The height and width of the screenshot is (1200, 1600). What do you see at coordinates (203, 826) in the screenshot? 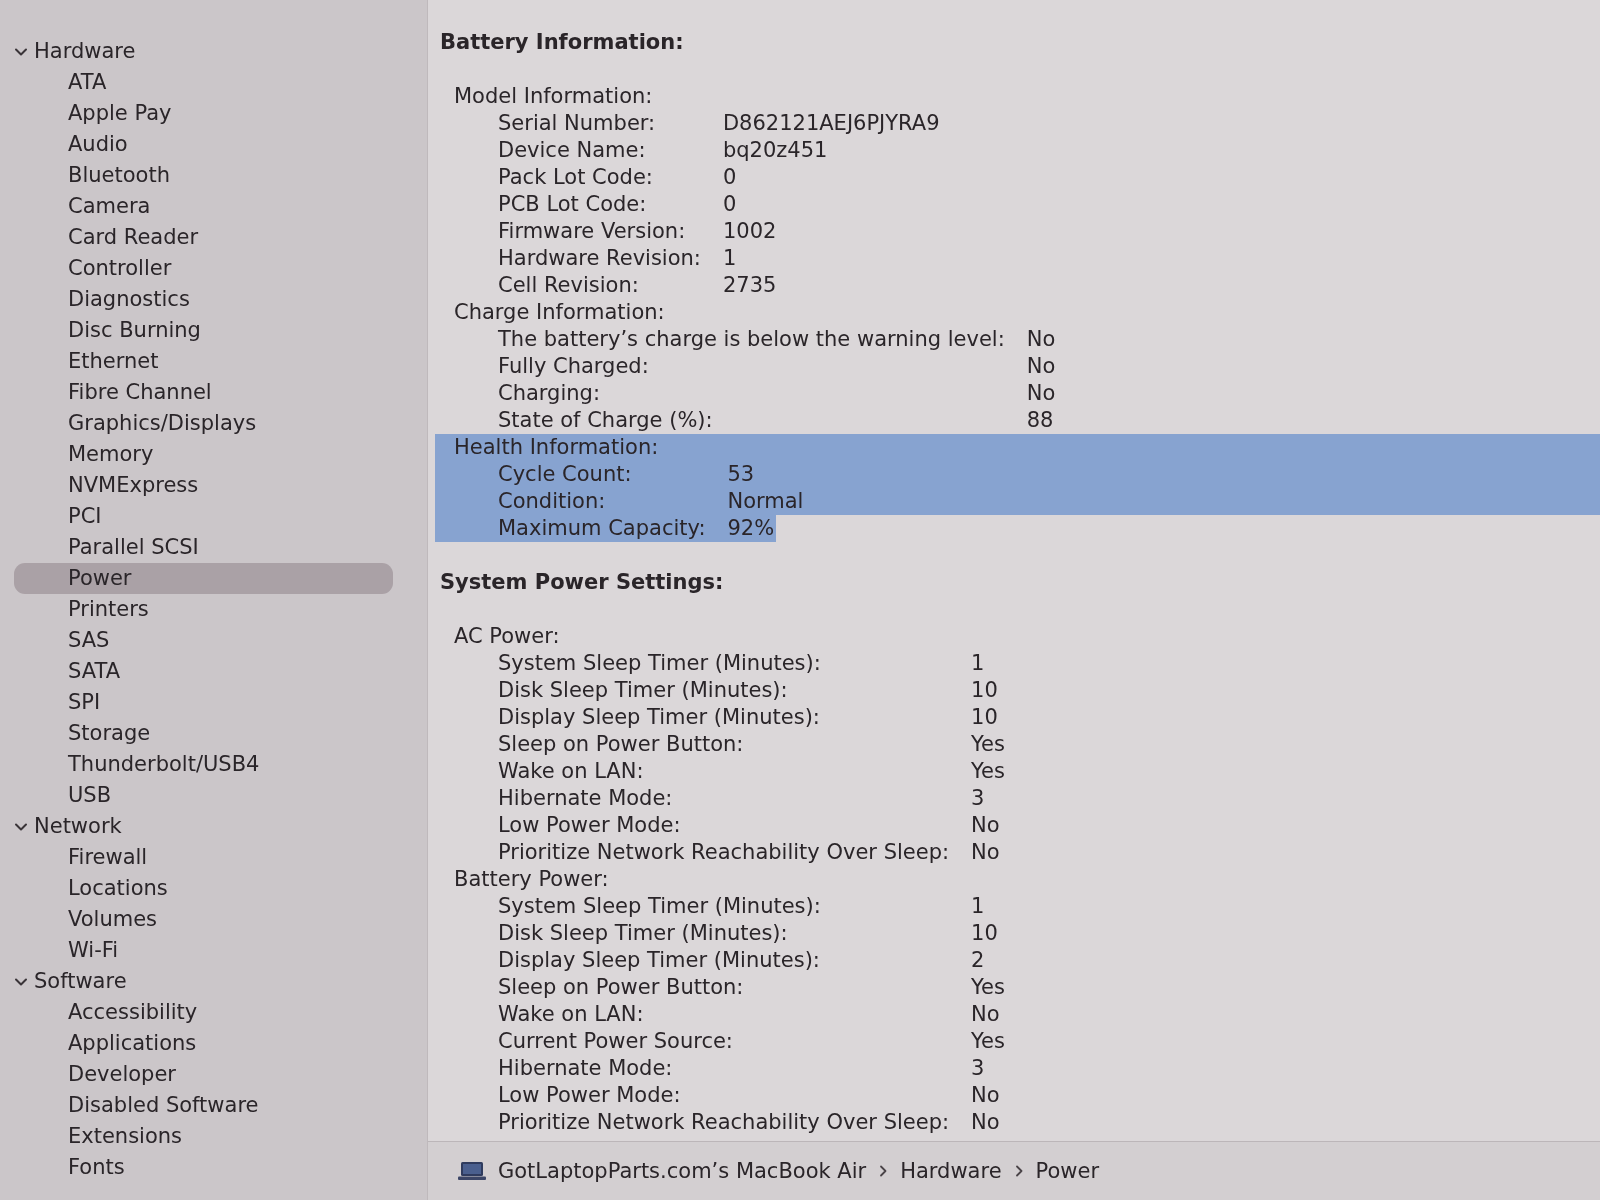
I see `sidebar-item: Network` at bounding box center [203, 826].